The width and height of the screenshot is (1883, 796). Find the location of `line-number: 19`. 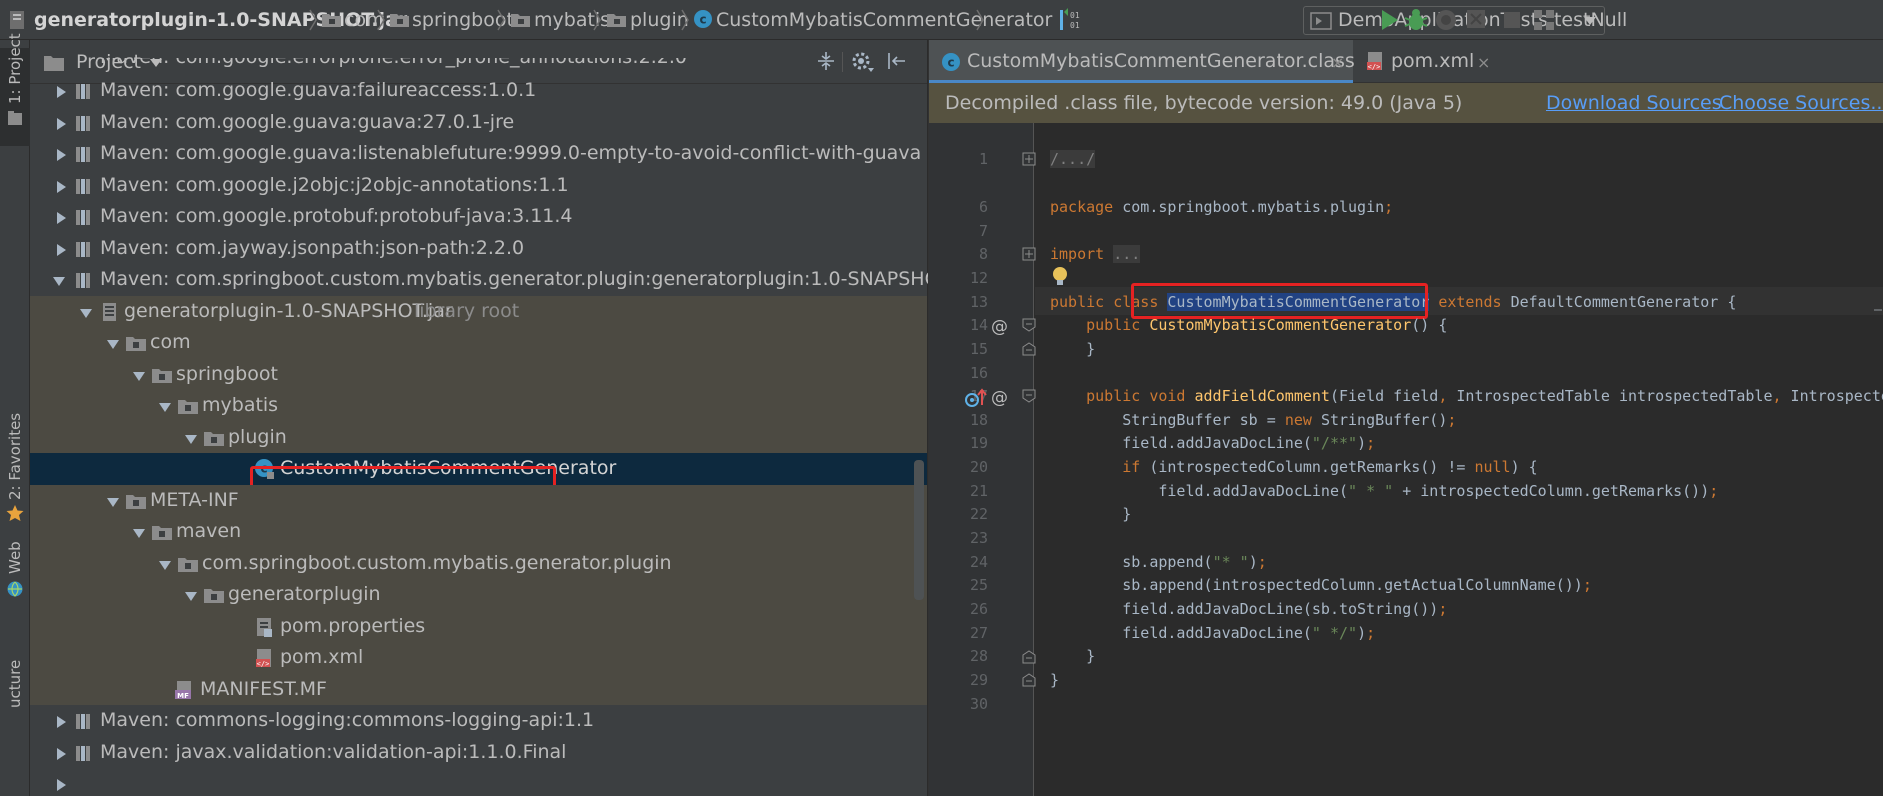

line-number: 19 is located at coordinates (978, 443).